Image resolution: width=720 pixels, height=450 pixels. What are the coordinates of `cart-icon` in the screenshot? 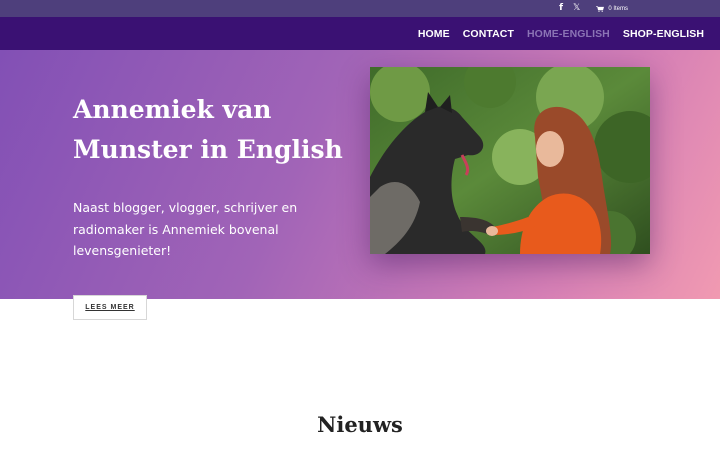 It's located at (600, 8).